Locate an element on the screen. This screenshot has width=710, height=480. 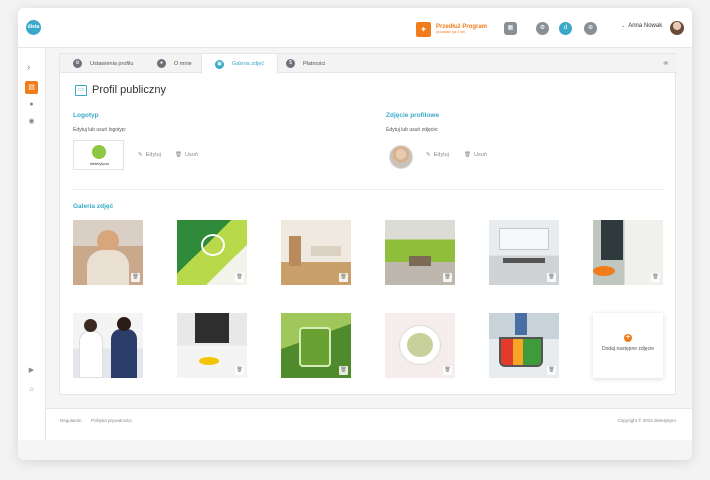
gear-icon: ⚙ is located at coordinates (77, 63).